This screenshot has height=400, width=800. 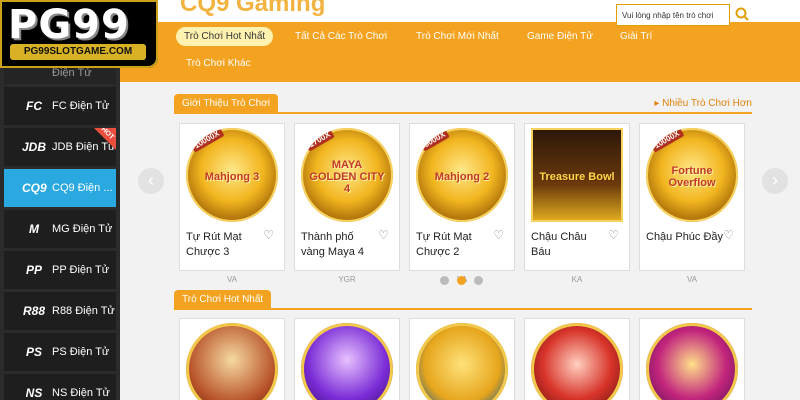 I want to click on game-thumbnail: 10000X Fortune Overflow, so click(x=692, y=175).